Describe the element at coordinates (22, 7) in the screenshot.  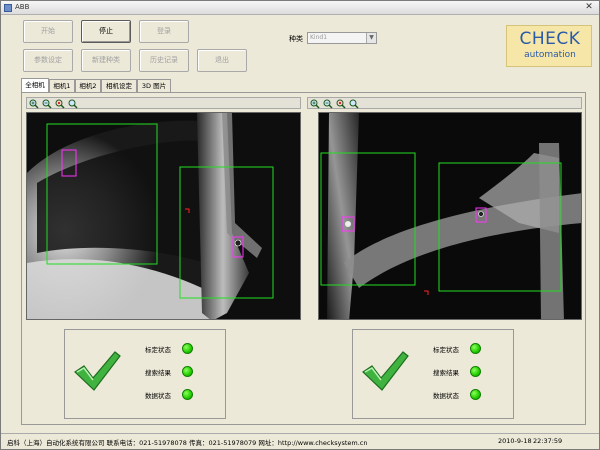
I see `window-title: ABB` at that location.